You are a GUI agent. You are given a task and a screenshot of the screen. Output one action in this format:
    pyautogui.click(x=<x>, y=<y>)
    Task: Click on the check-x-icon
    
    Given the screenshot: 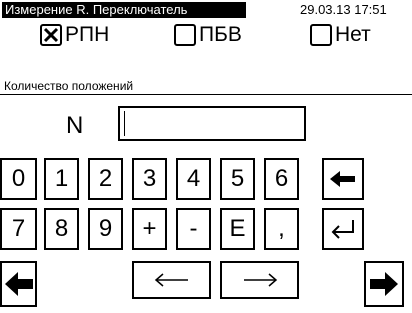 What is the action you would take?
    pyautogui.click(x=51, y=35)
    